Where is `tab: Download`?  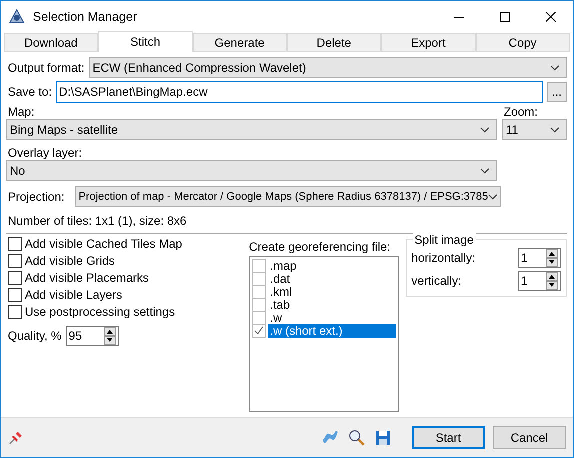
tab: Download is located at coordinates (51, 42).